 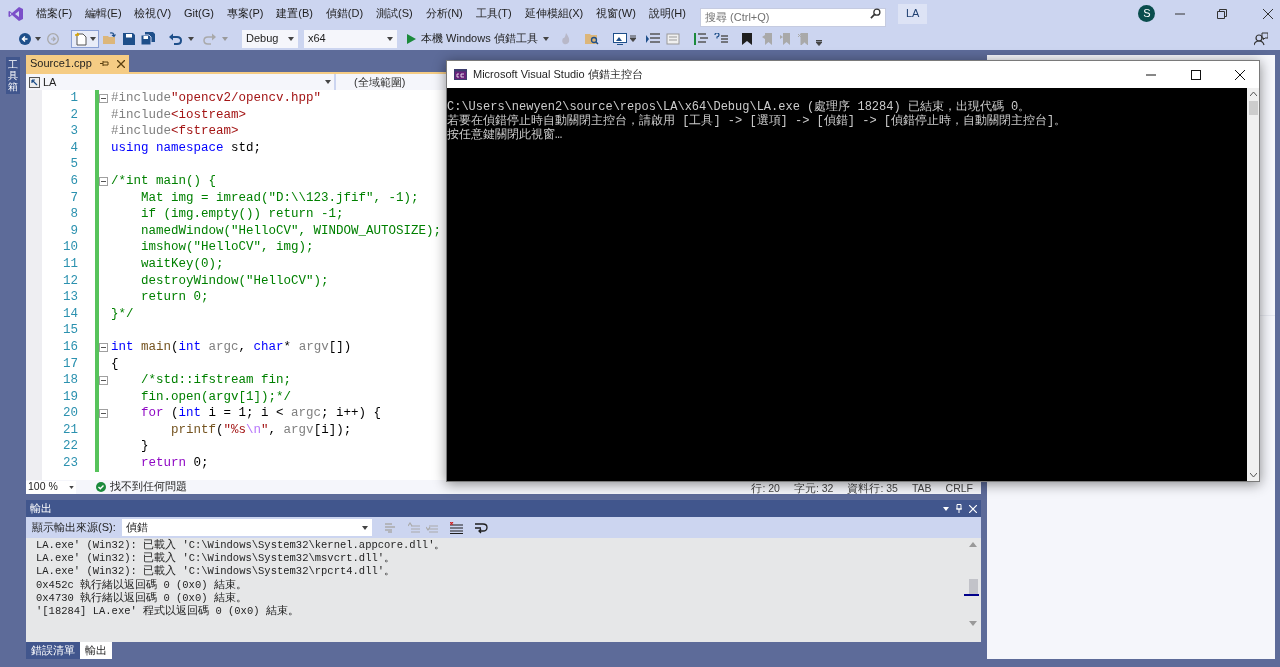 What do you see at coordinates (142, 598) in the screenshot?
I see `output-line: 0x4730 執行緒以返回碼 0 (0x0) 結束。` at bounding box center [142, 598].